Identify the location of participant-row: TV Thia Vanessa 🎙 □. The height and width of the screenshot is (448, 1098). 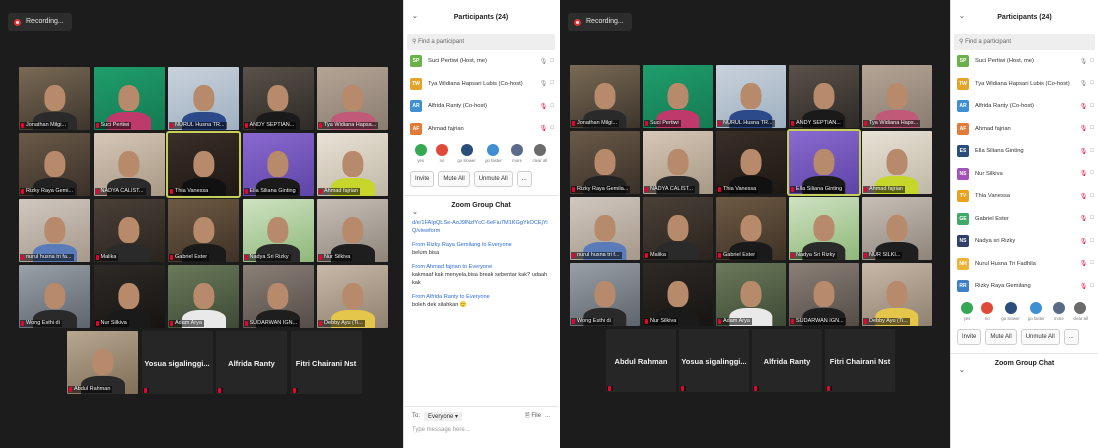
(1024, 196).